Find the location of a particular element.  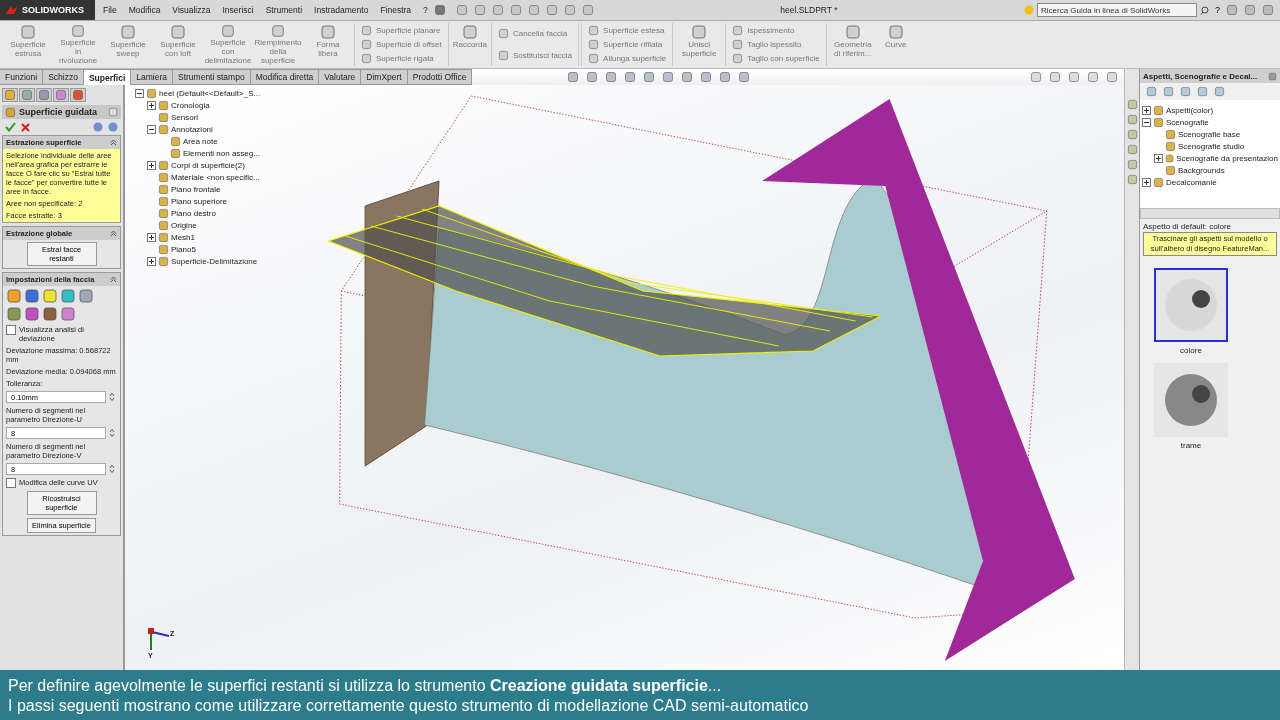

command-tab: Prodotti Office is located at coordinates (440, 77).